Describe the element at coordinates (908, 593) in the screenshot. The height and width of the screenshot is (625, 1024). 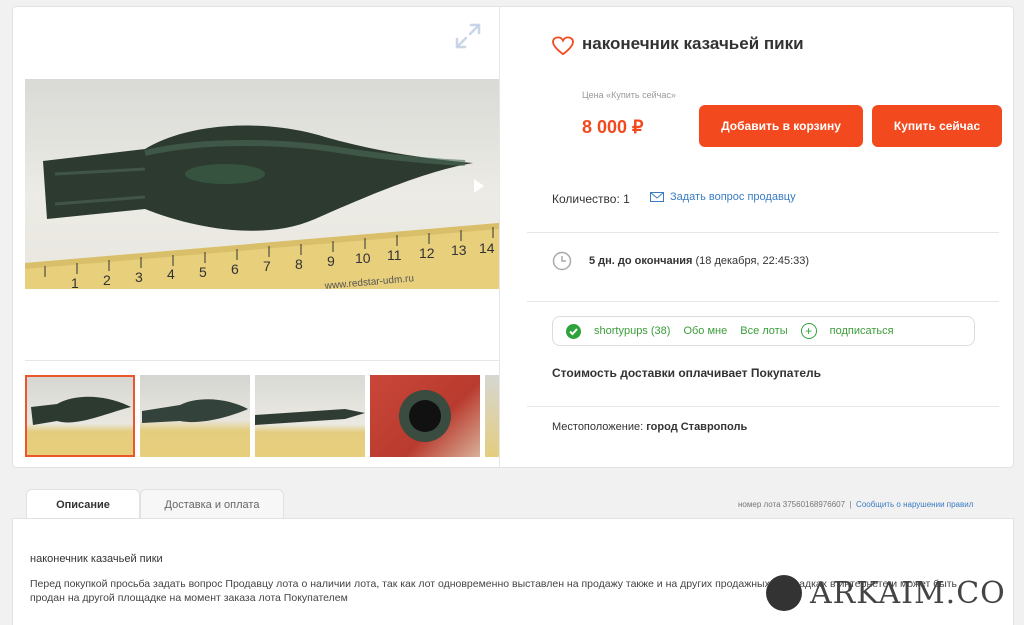
I see `watermark-text: ARKAIM.CO` at that location.